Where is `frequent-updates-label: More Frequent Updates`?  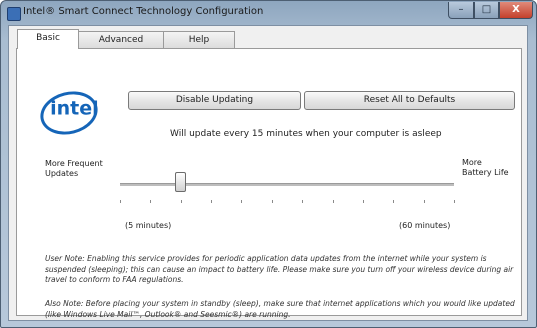
frequent-updates-label: More Frequent Updates is located at coordinates (74, 168).